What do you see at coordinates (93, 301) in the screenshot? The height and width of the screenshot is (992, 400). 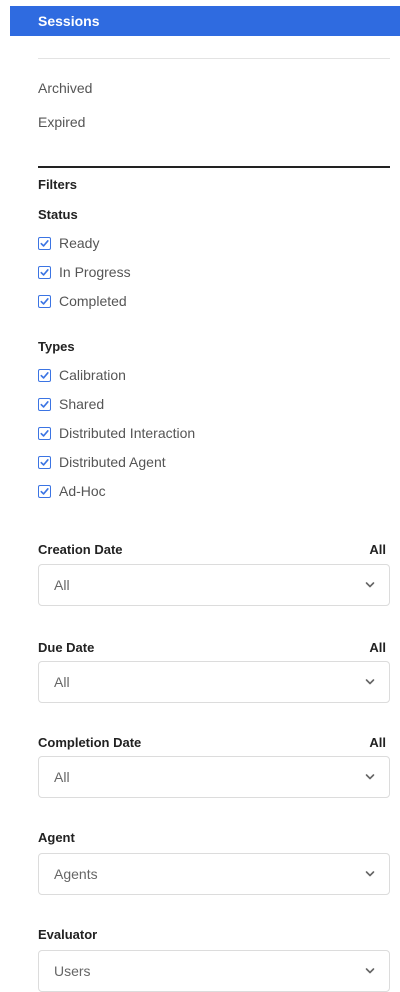 I see `checkbox-label: Completed` at bounding box center [93, 301].